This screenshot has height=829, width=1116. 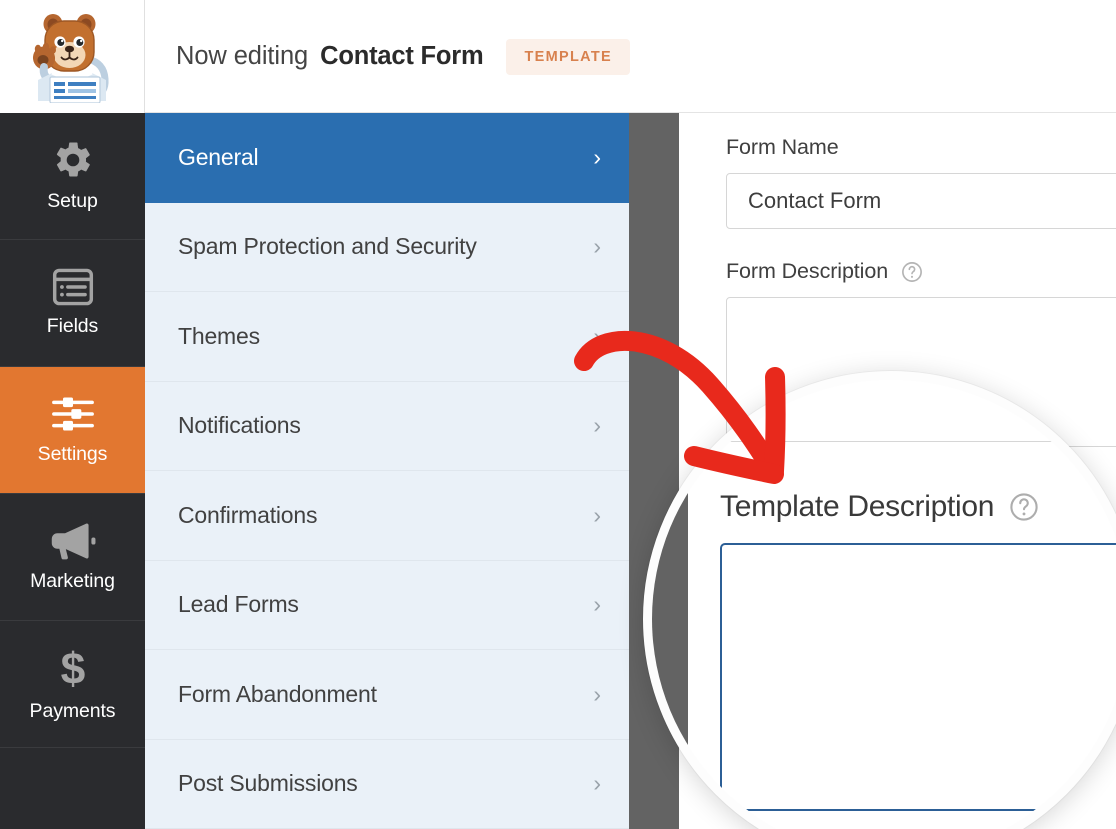 I want to click on magnified-textarea-bottom-edge, so click(x=918, y=441).